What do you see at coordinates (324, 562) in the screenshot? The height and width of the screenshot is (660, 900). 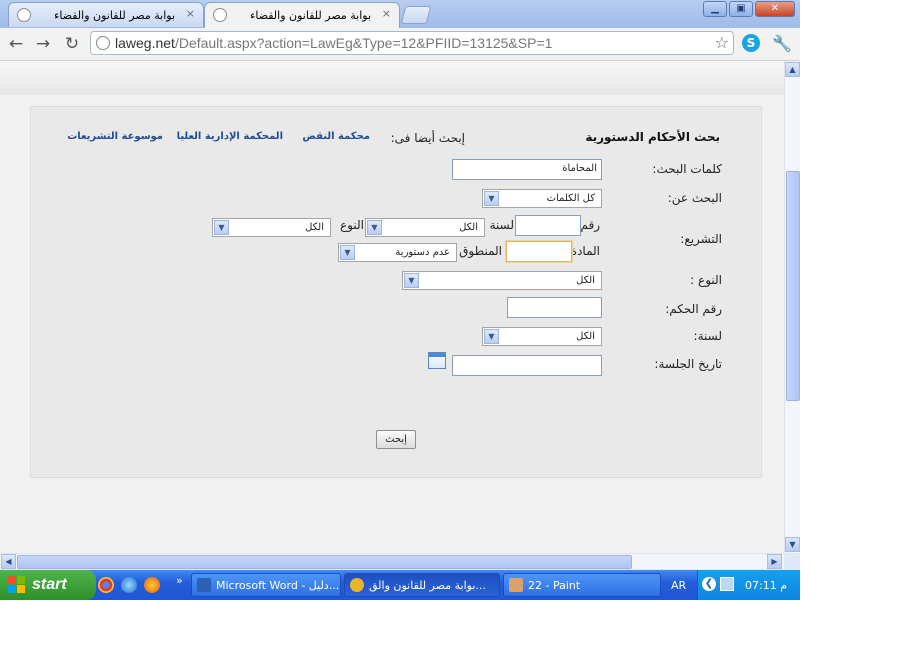 I see `horizontal-scroll-thumb` at bounding box center [324, 562].